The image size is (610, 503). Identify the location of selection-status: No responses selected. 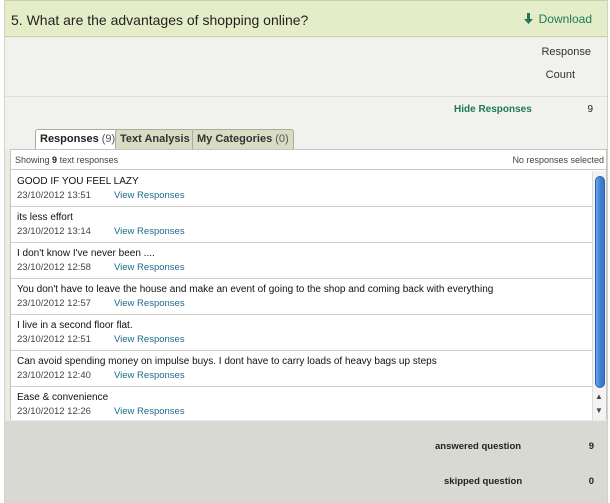
(558, 160).